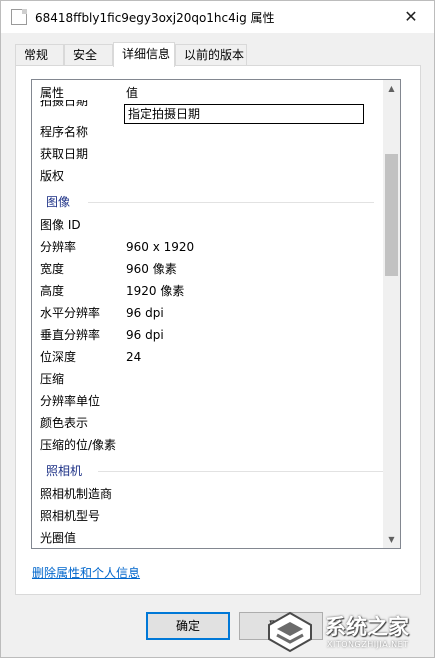 The height and width of the screenshot is (658, 435). I want to click on list-item: 水平分辨率 96 dpi, so click(208, 313).